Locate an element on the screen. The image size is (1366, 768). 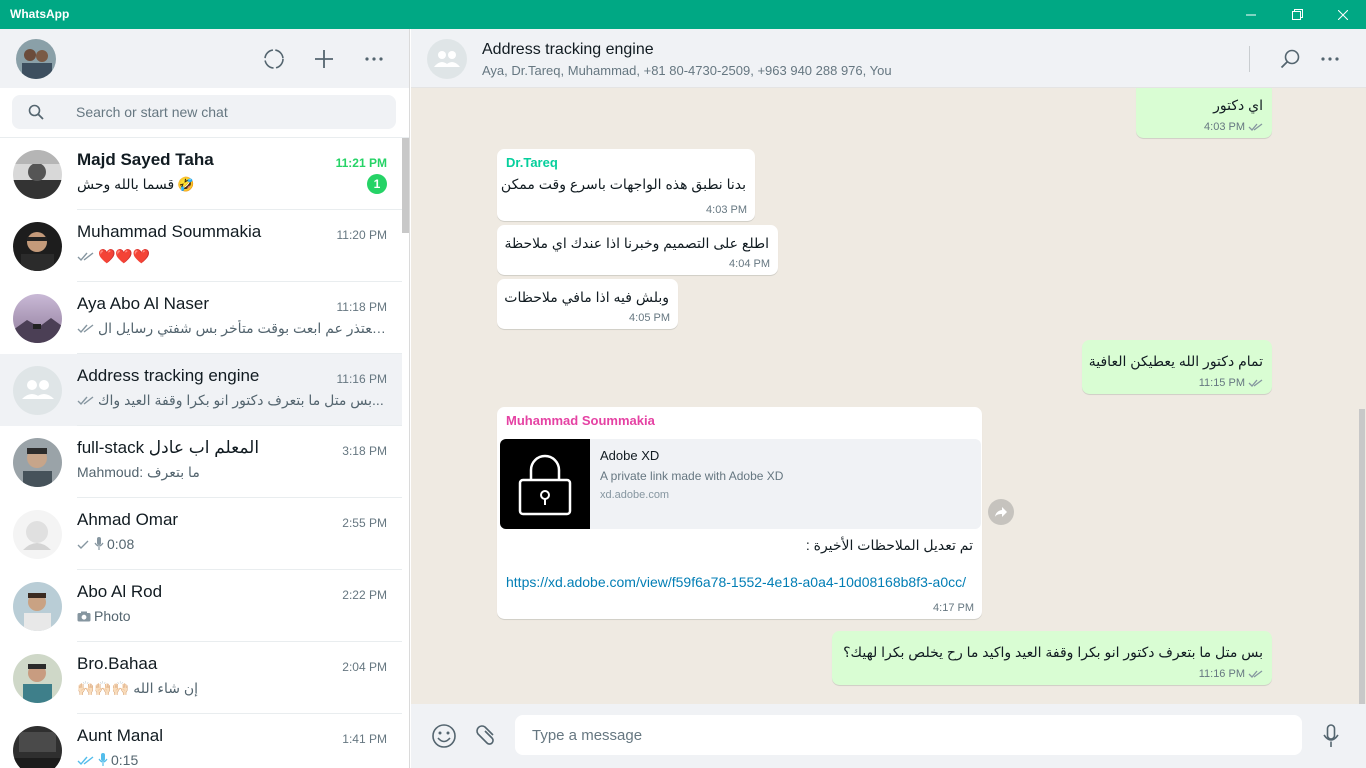
paperclip-icon is located at coordinates (485, 735).